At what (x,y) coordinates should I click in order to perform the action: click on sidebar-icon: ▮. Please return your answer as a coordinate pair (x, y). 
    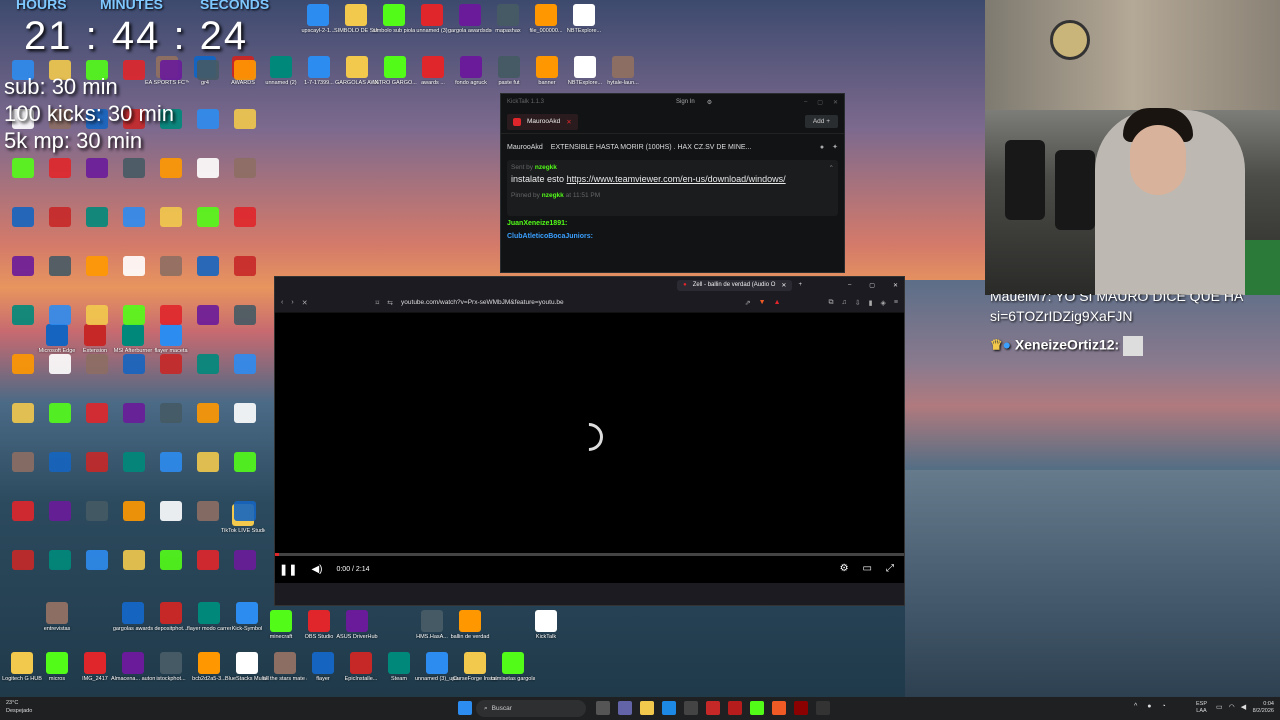
    Looking at the image, I should click on (871, 303).